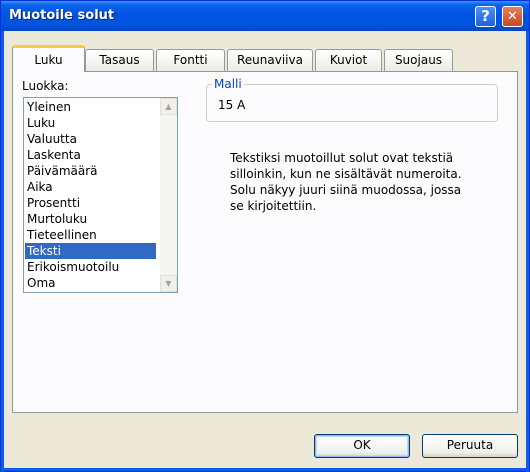  I want to click on help-icon: ?, so click(485, 16).